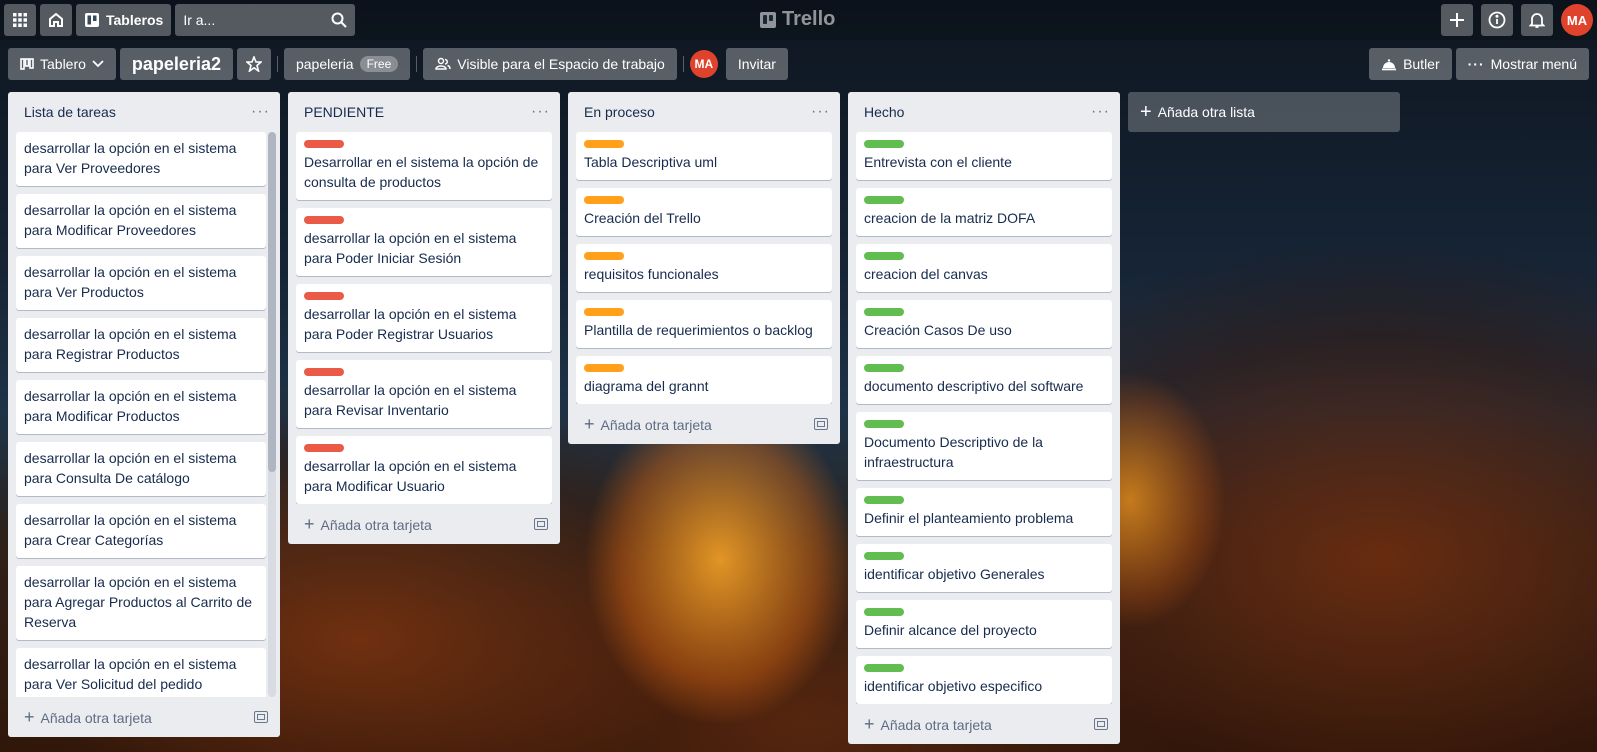 The height and width of the screenshot is (752, 1597). Describe the element at coordinates (424, 112) in the screenshot. I see `list-header: PENDIENTE ···` at that location.